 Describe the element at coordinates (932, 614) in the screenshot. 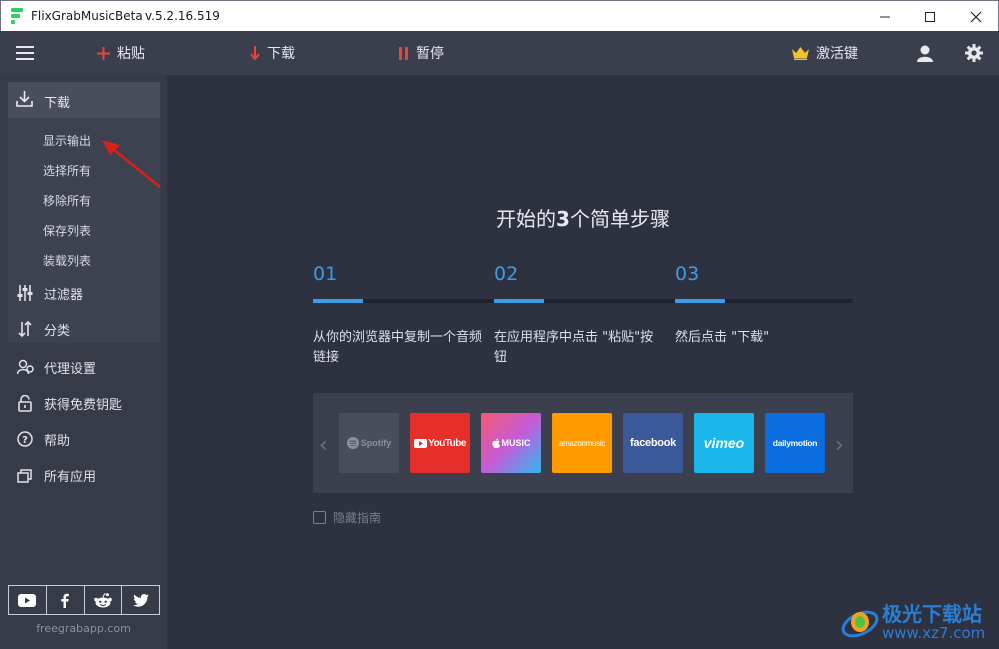

I see `watermark-line1: 极光下载站` at that location.